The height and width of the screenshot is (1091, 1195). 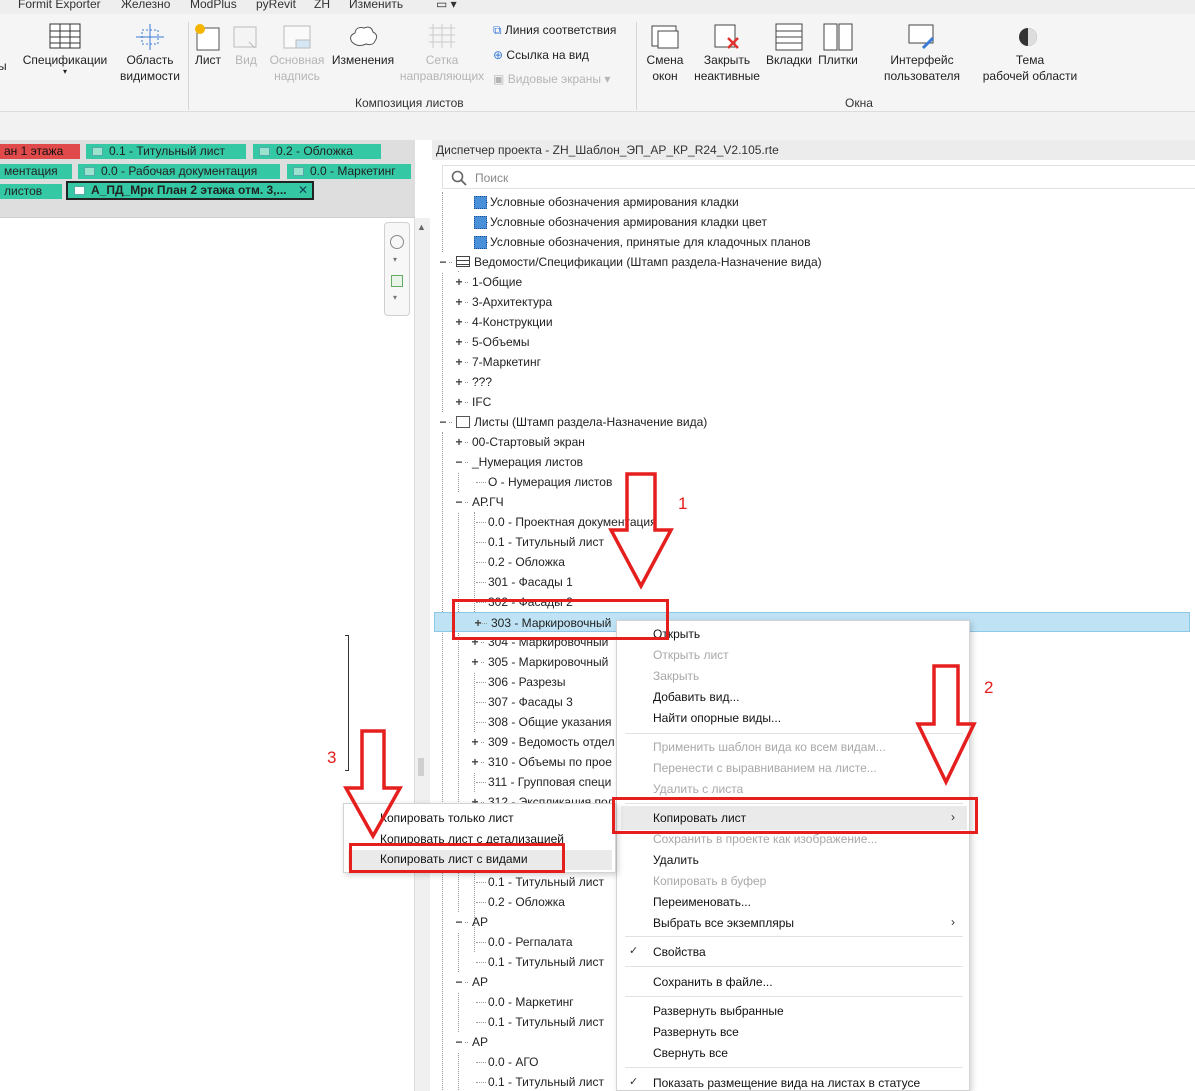 What do you see at coordinates (397, 242) in the screenshot?
I see `steering-wheel-icon` at bounding box center [397, 242].